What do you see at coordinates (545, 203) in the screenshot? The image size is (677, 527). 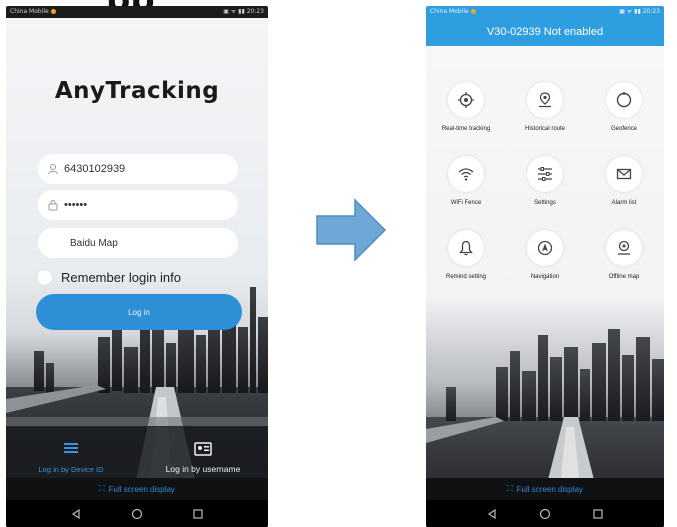 I see `menu-label: Settings` at bounding box center [545, 203].